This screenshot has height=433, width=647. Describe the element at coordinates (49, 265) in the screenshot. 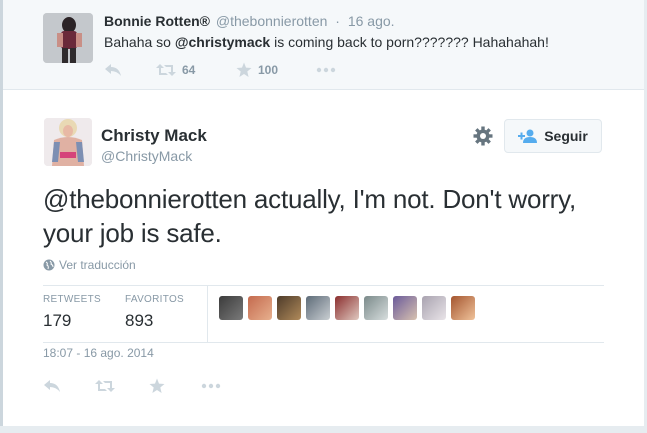

I see `globe-icon` at that location.